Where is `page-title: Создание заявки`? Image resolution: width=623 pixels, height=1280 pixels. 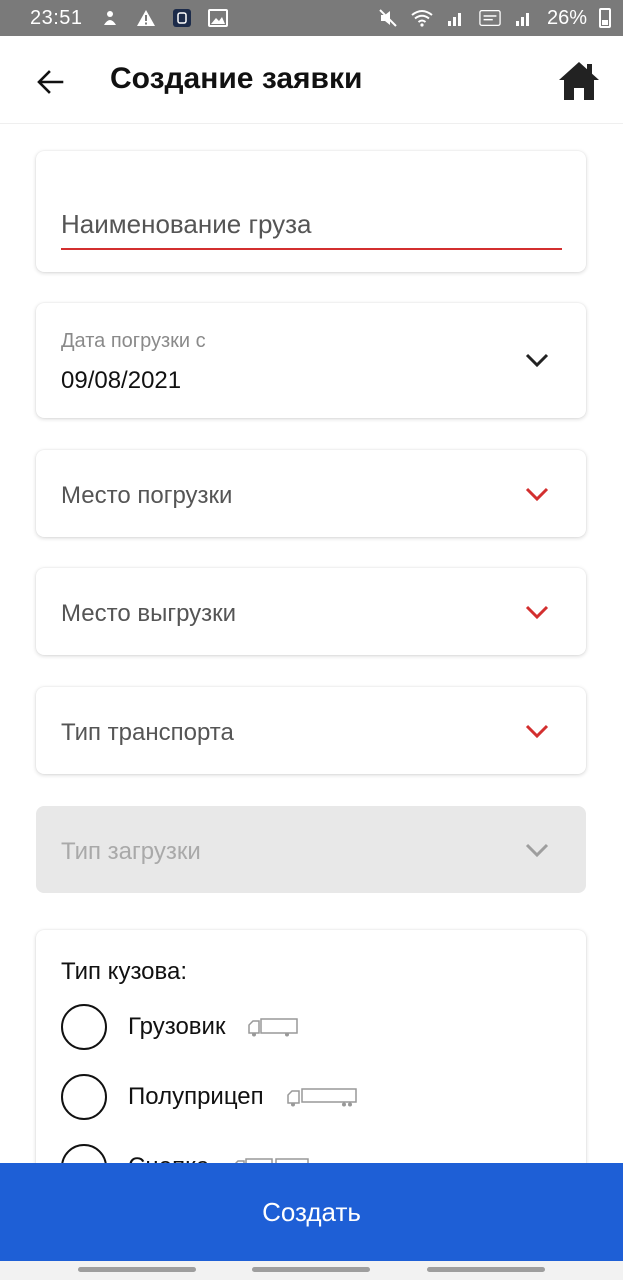
page-title: Создание заявки is located at coordinates (236, 78).